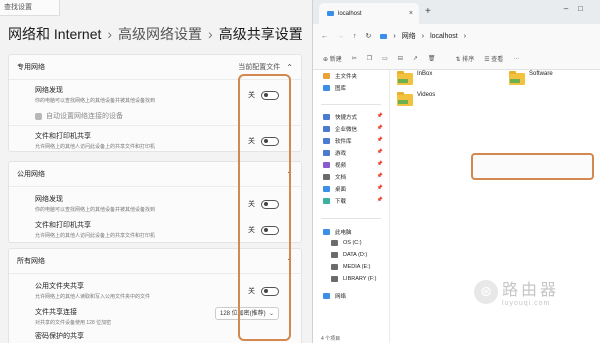  I want to click on selected-file-highlight, so click(532, 166).